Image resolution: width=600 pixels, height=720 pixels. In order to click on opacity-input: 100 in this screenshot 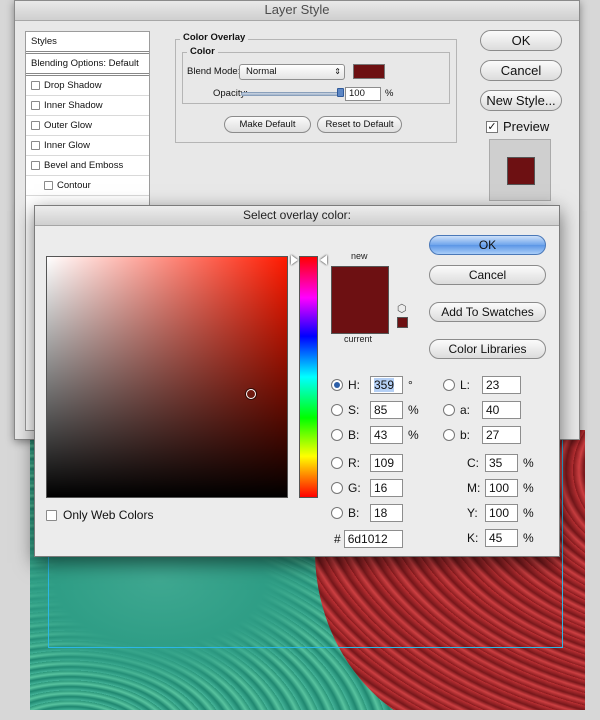, I will do `click(363, 94)`.